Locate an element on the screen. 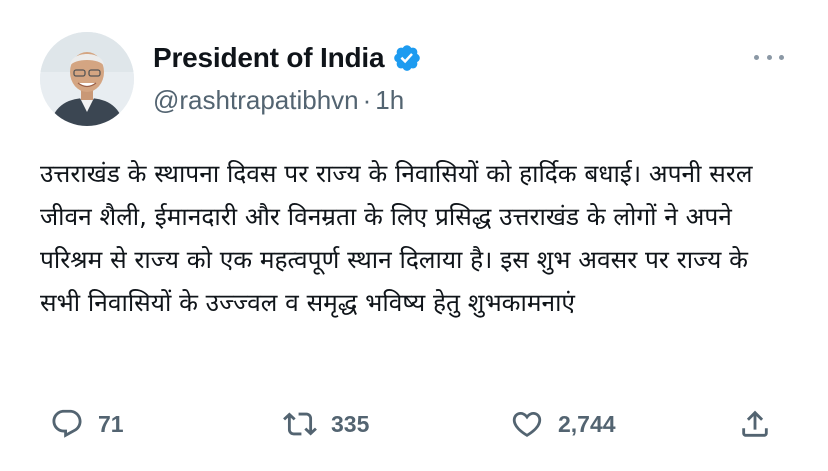 Image resolution: width=828 pixels, height=471 pixels. verified-badge-icon is located at coordinates (407, 58).